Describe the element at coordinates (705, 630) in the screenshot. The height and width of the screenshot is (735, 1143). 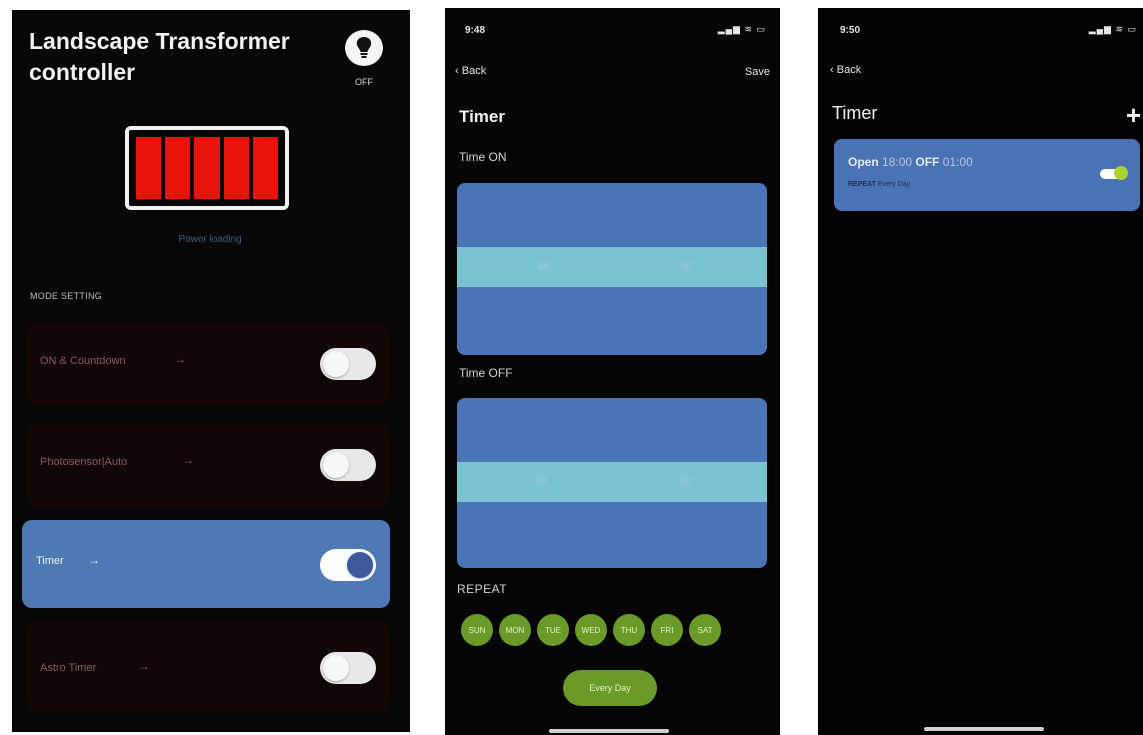
I see `day-button-sat: SAT` at that location.